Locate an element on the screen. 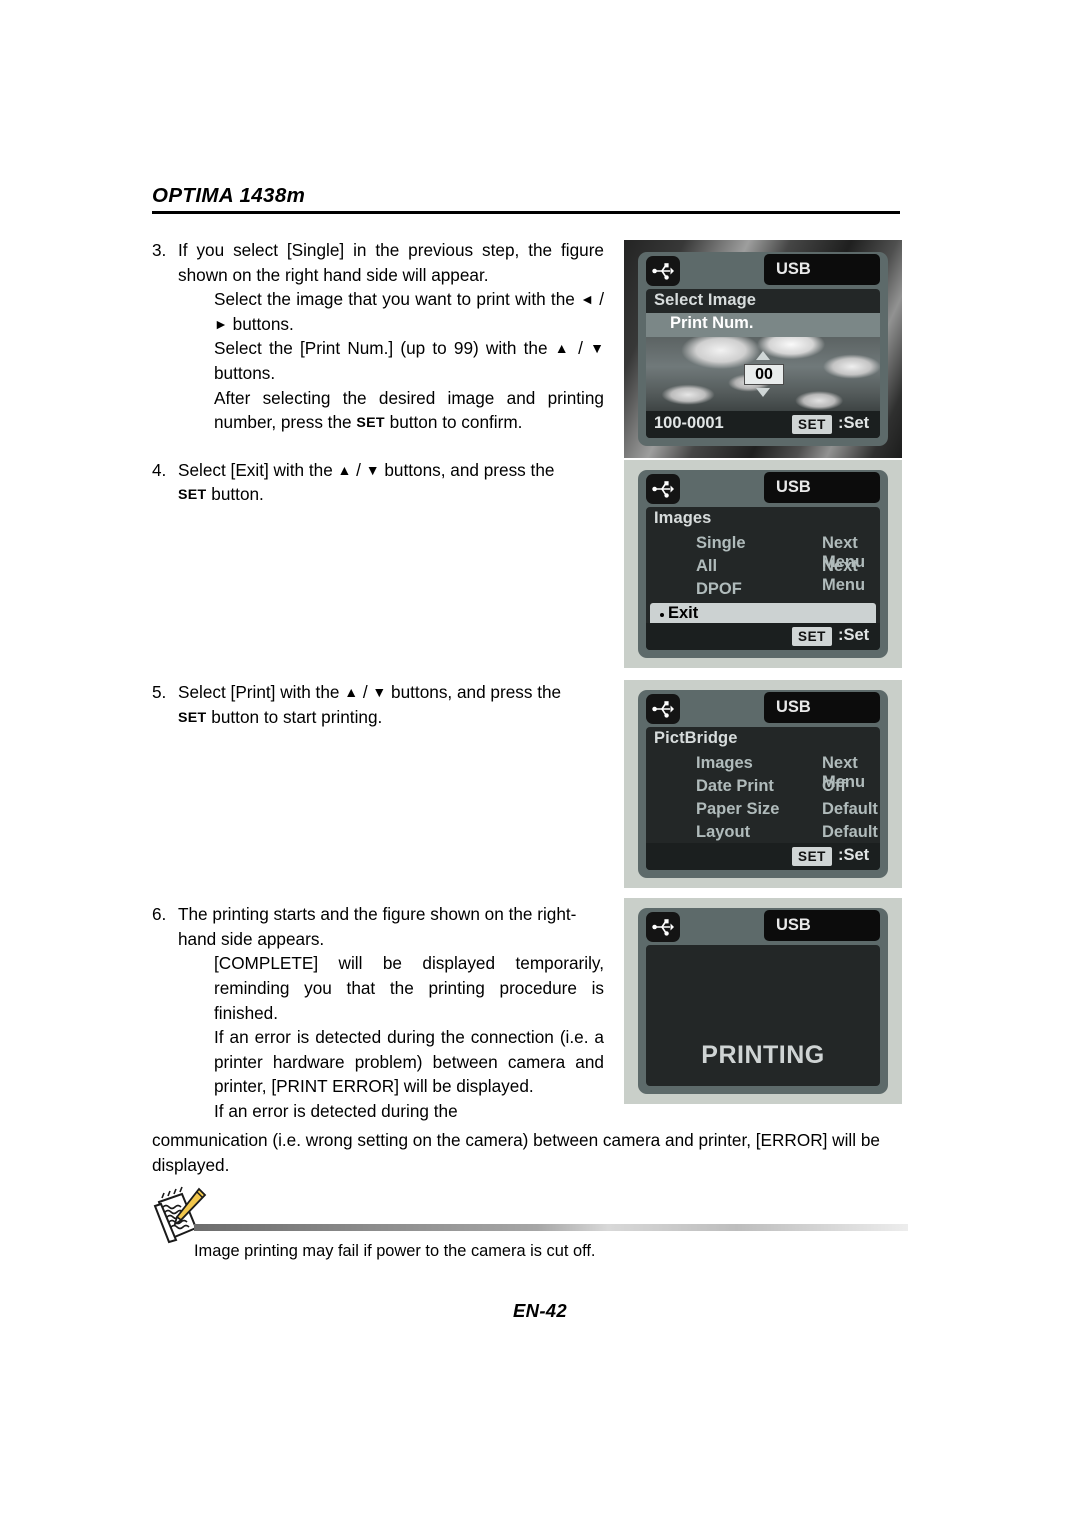  page-header: OPTIMA 1438m is located at coordinates (526, 199).